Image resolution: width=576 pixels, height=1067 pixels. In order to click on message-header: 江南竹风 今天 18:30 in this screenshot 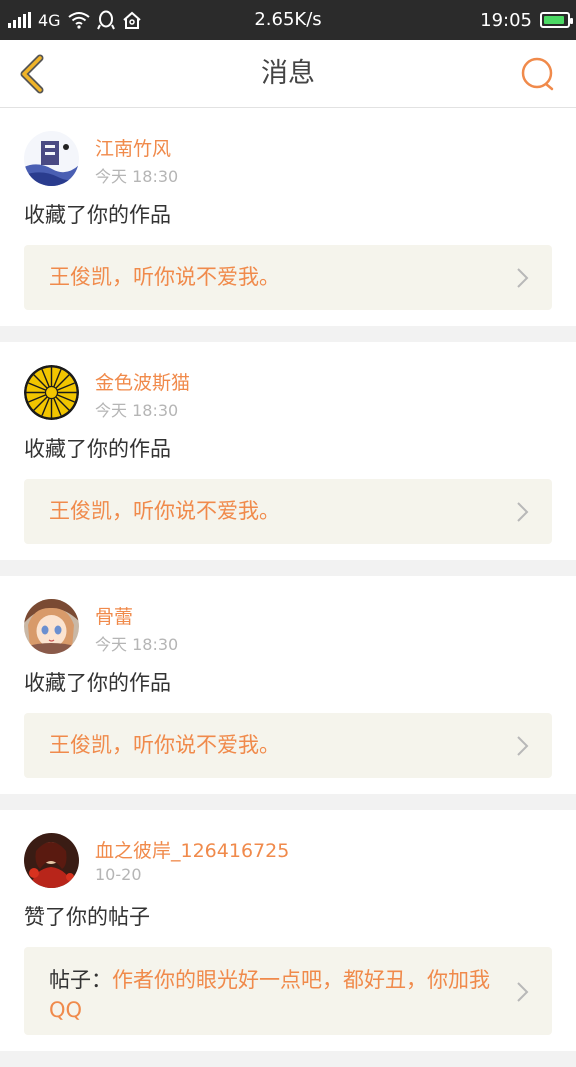, I will do `click(288, 158)`.